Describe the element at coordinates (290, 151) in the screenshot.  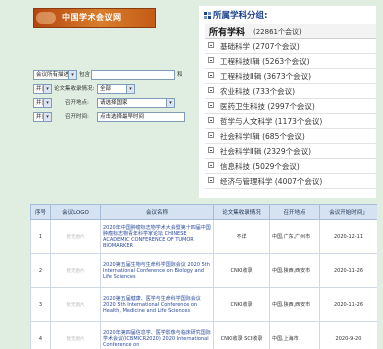
I see `subject-item: 社会科学Ⅱ辑 (2329个会议)` at that location.